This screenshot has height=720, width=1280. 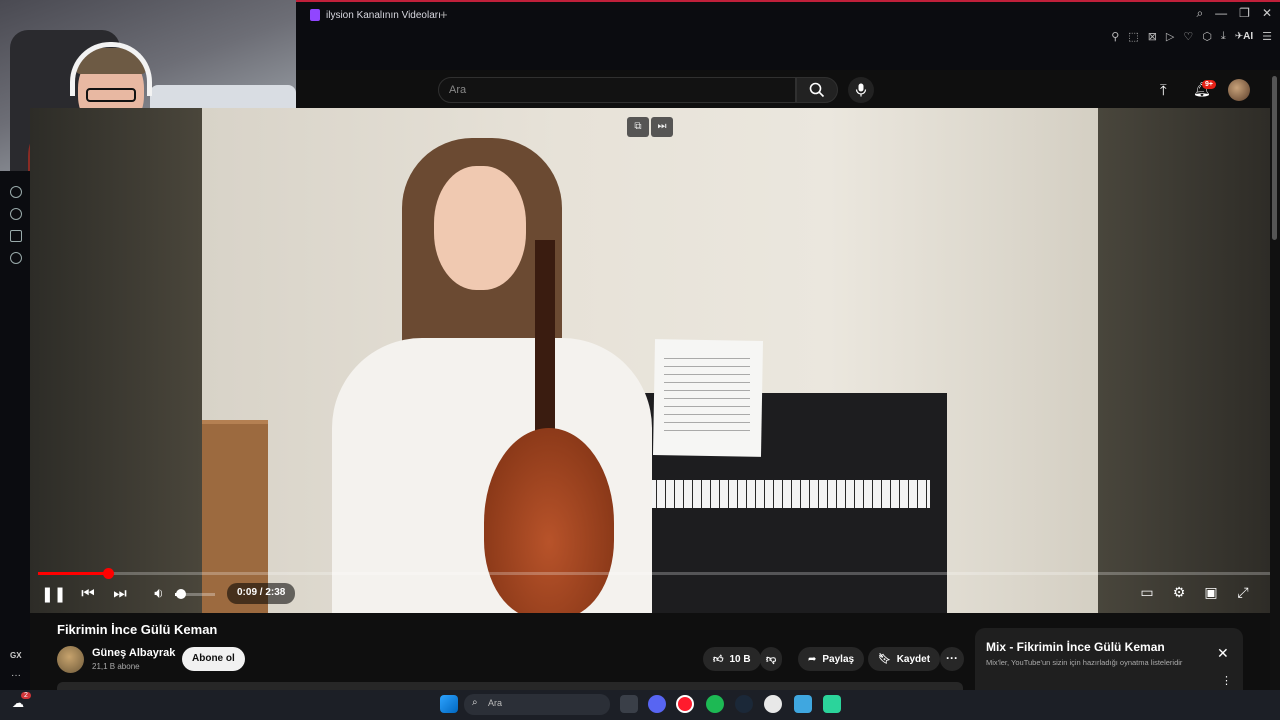 I want to click on piano-keys, so click(x=780, y=494).